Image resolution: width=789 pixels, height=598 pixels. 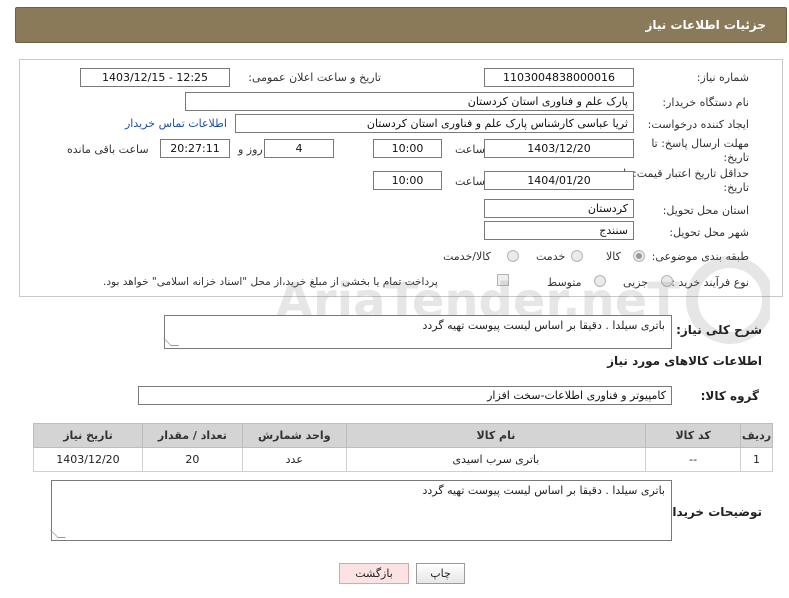 What do you see at coordinates (613, 256) in the screenshot?
I see `category-goods-label: کالا` at bounding box center [613, 256].